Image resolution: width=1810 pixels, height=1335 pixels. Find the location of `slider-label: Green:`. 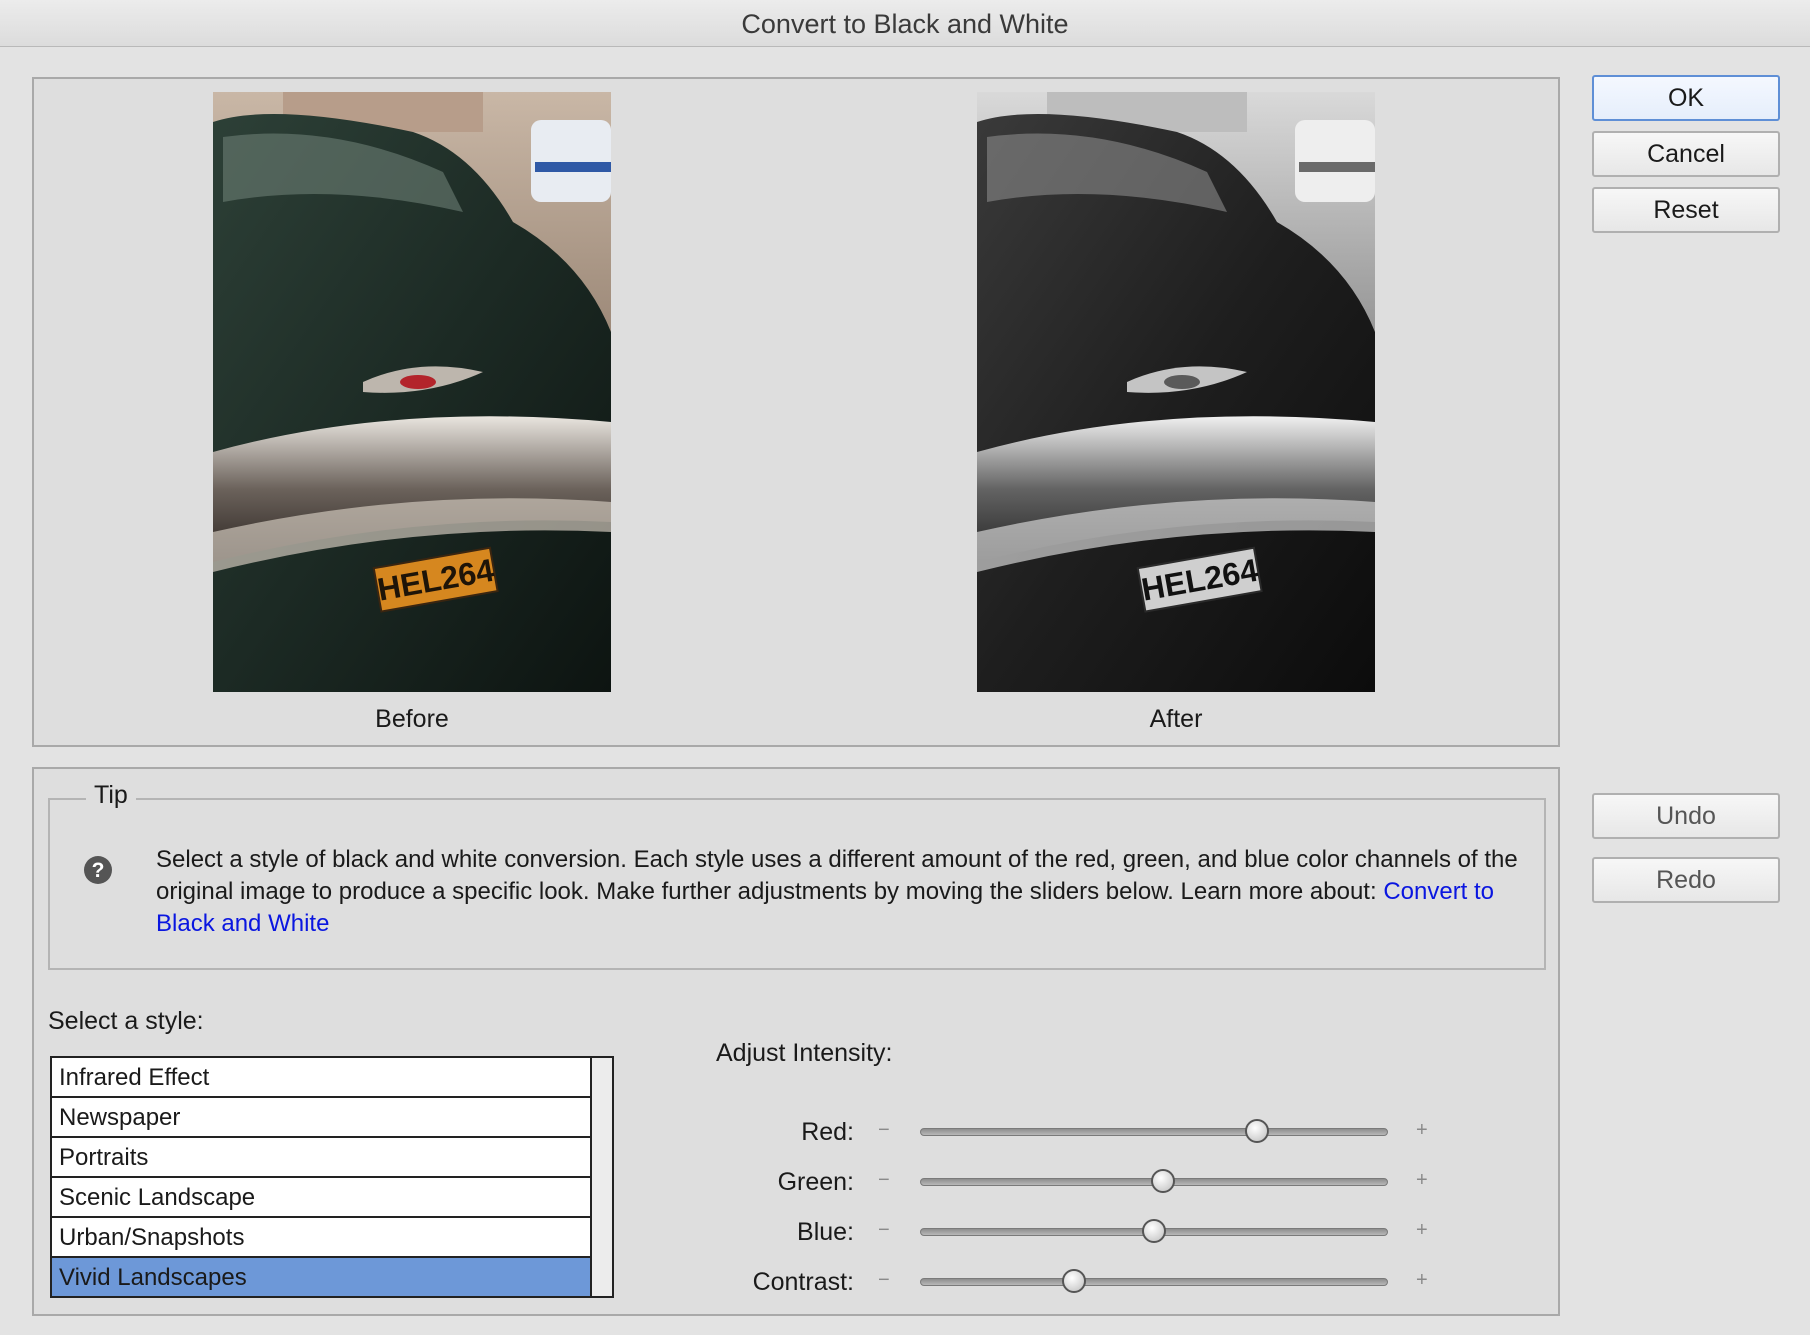

slider-label: Green: is located at coordinates (815, 1182).